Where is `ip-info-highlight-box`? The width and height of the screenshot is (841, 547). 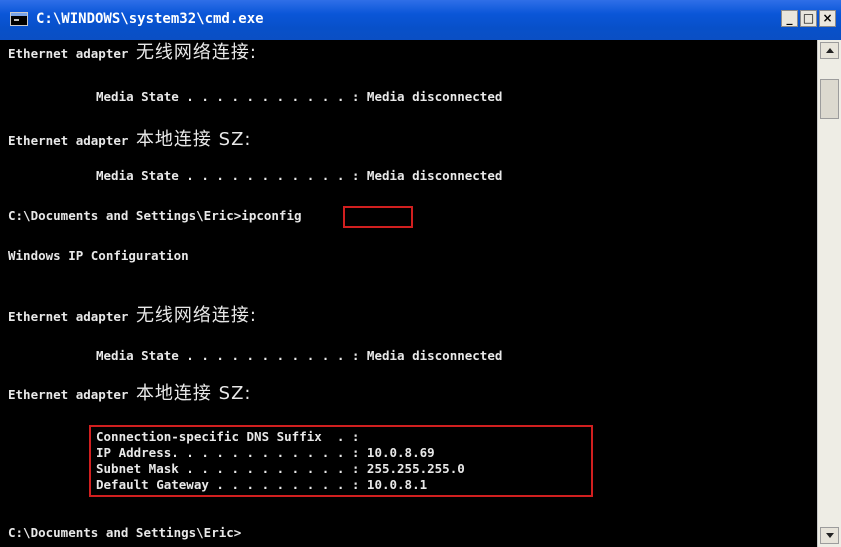 ip-info-highlight-box is located at coordinates (341, 461).